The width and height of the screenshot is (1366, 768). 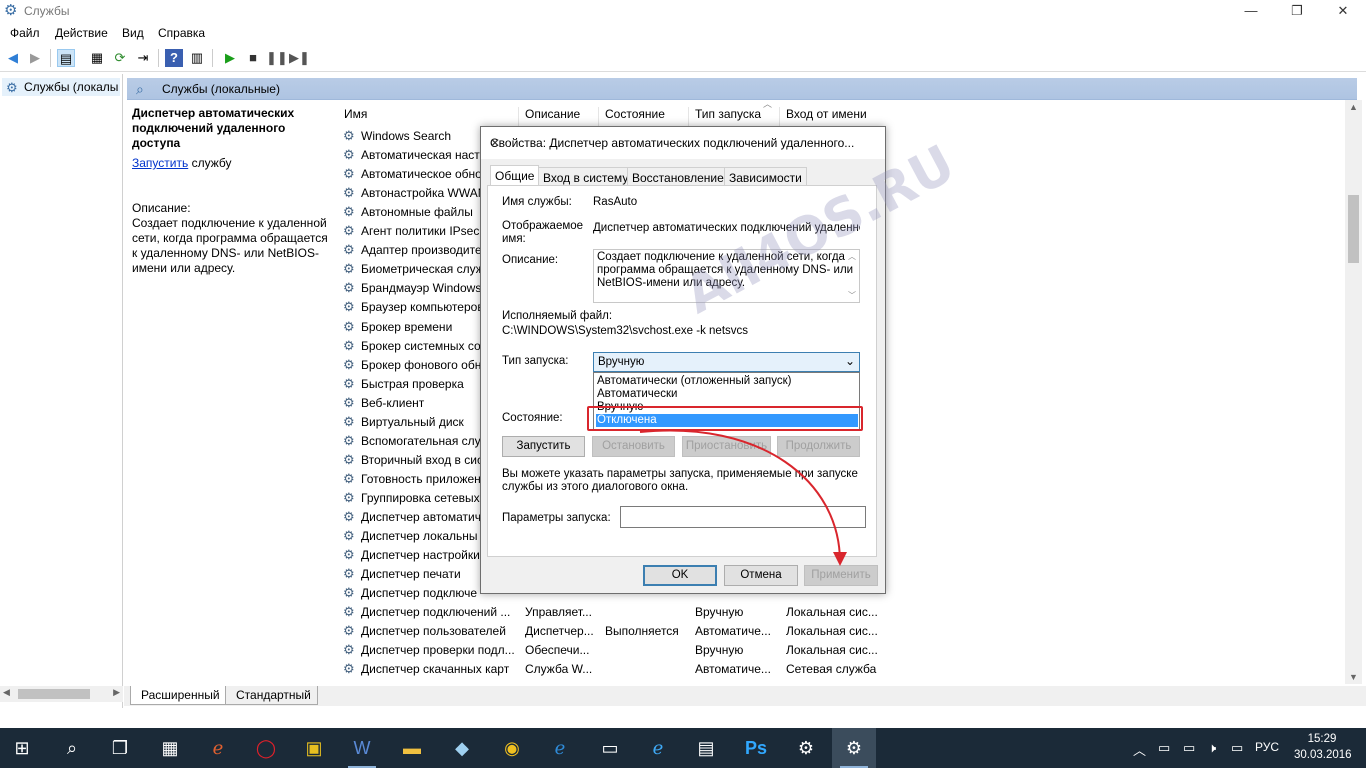 I want to click on forward-icon: ▶, so click(x=35, y=58).